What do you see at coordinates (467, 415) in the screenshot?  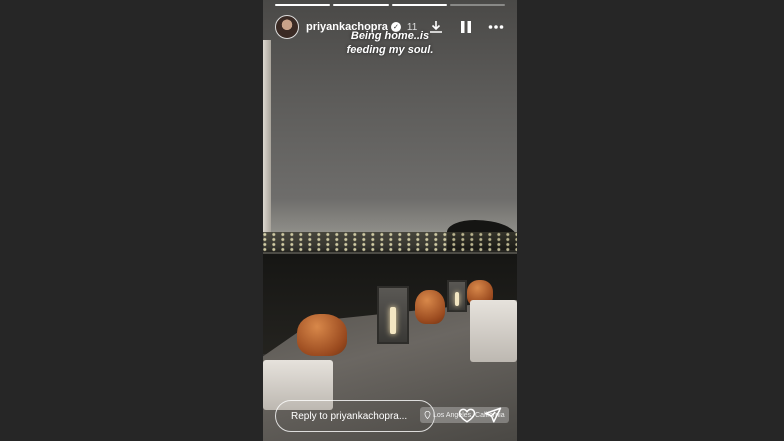 I see `heart-icon` at bounding box center [467, 415].